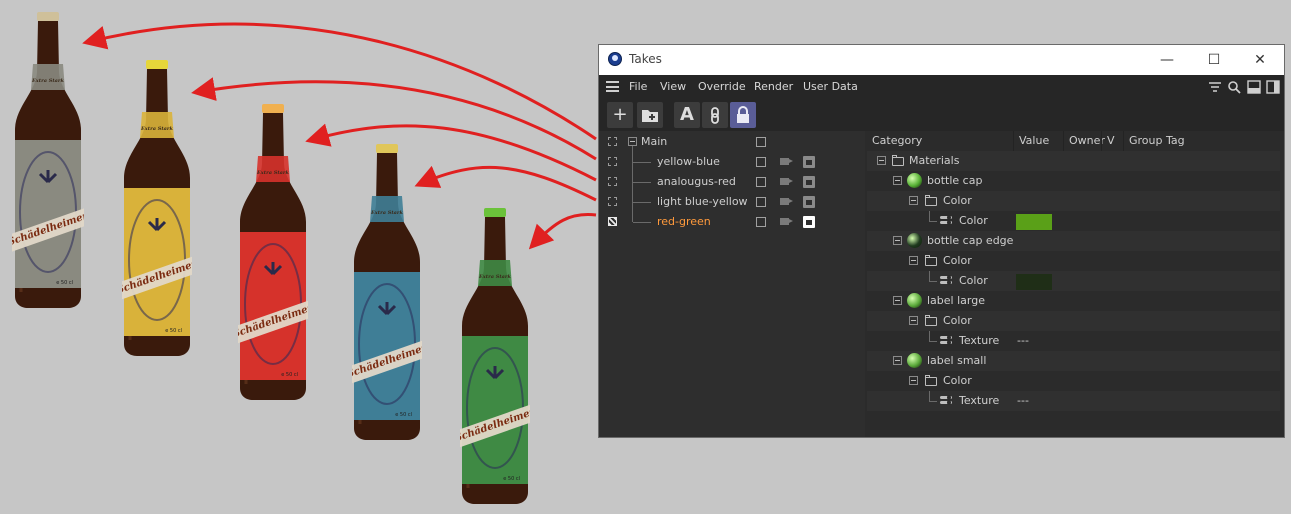  I want to click on subtitle-text: Extra Stark, so click(273, 173).